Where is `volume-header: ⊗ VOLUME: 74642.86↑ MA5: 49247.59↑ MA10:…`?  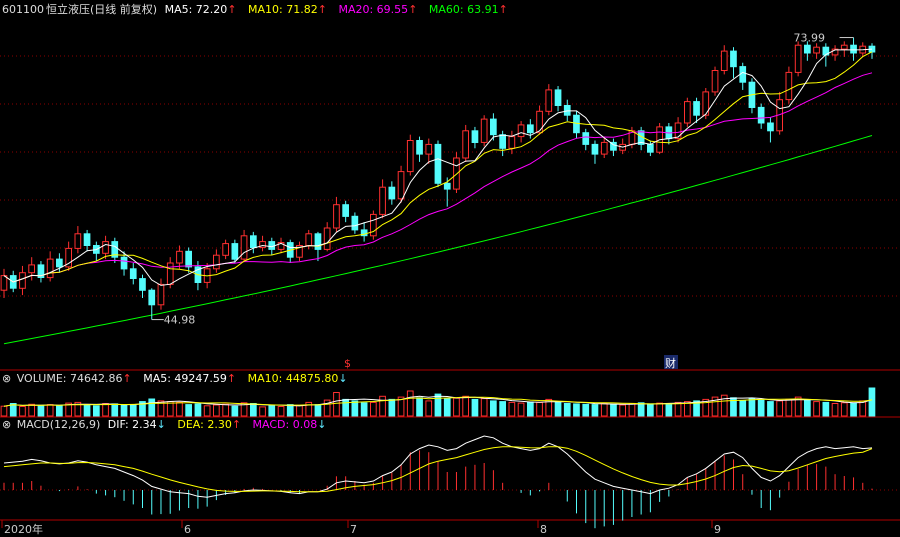 volume-header: ⊗ VOLUME: 74642.86↑ MA5: 49247.59↑ MA10:… is located at coordinates (179, 379).